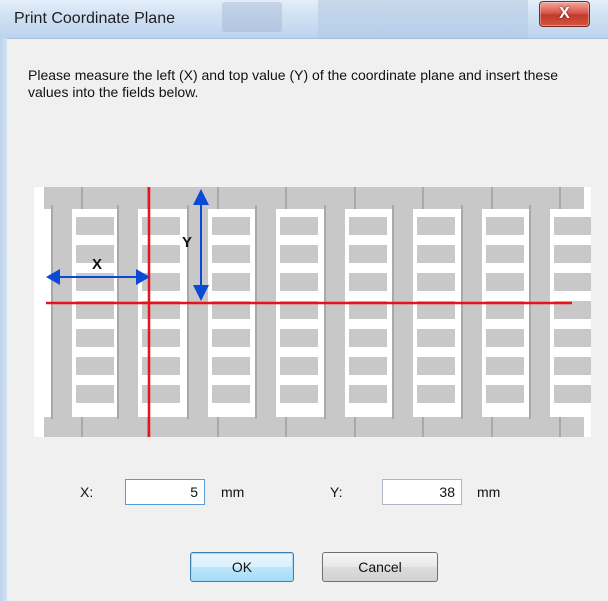 Image resolution: width=608 pixels, height=601 pixels. Describe the element at coordinates (314, 427) in the screenshot. I see `sheet-bottom-strip` at that location.